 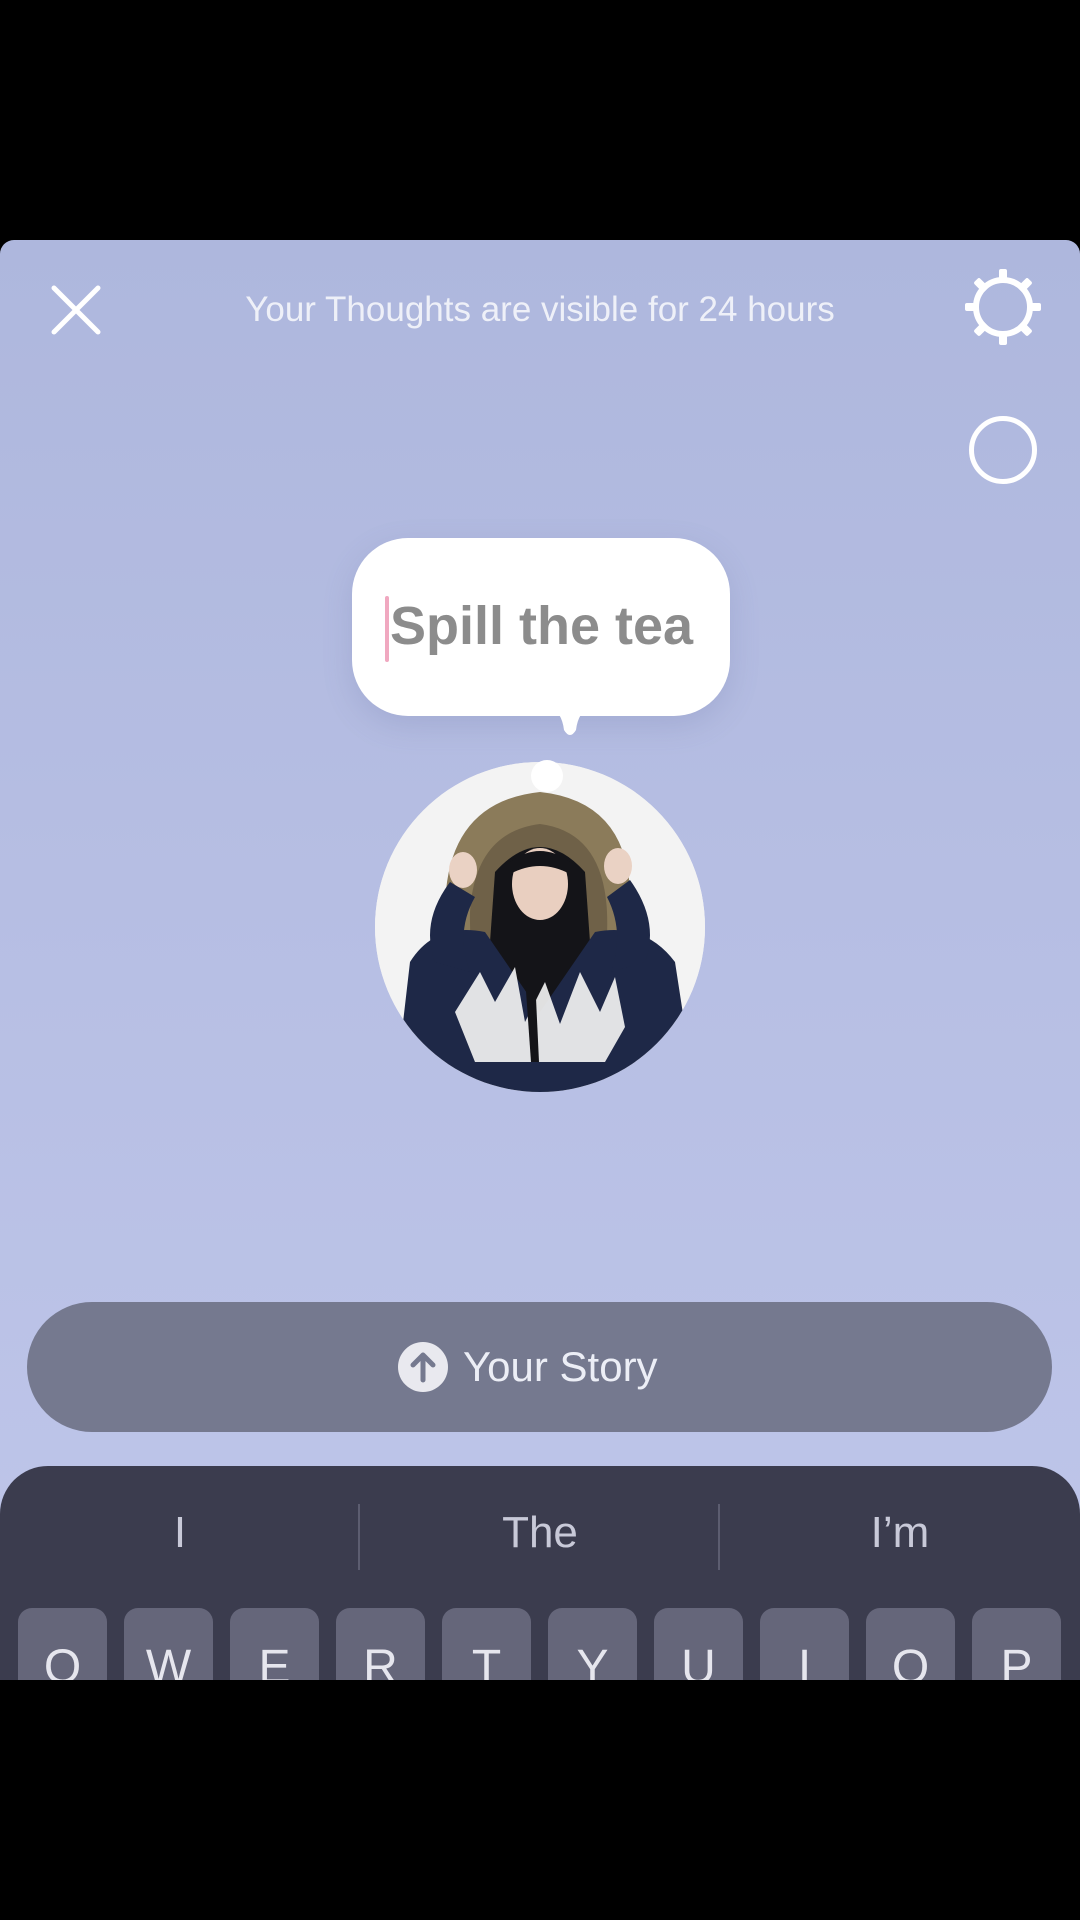 I want to click on settings-icon, so click(x=1003, y=307).